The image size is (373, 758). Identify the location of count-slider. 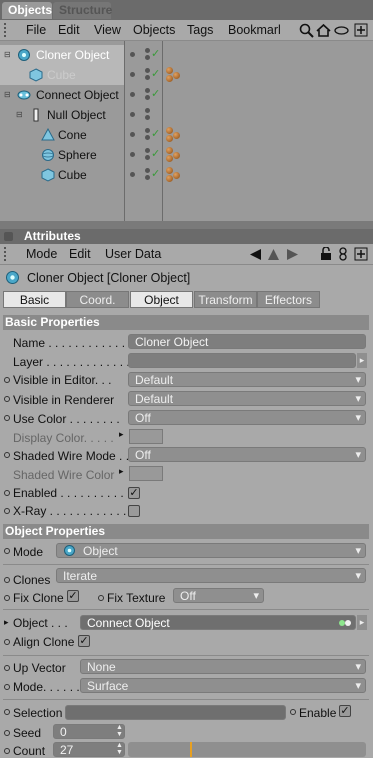
(247, 749).